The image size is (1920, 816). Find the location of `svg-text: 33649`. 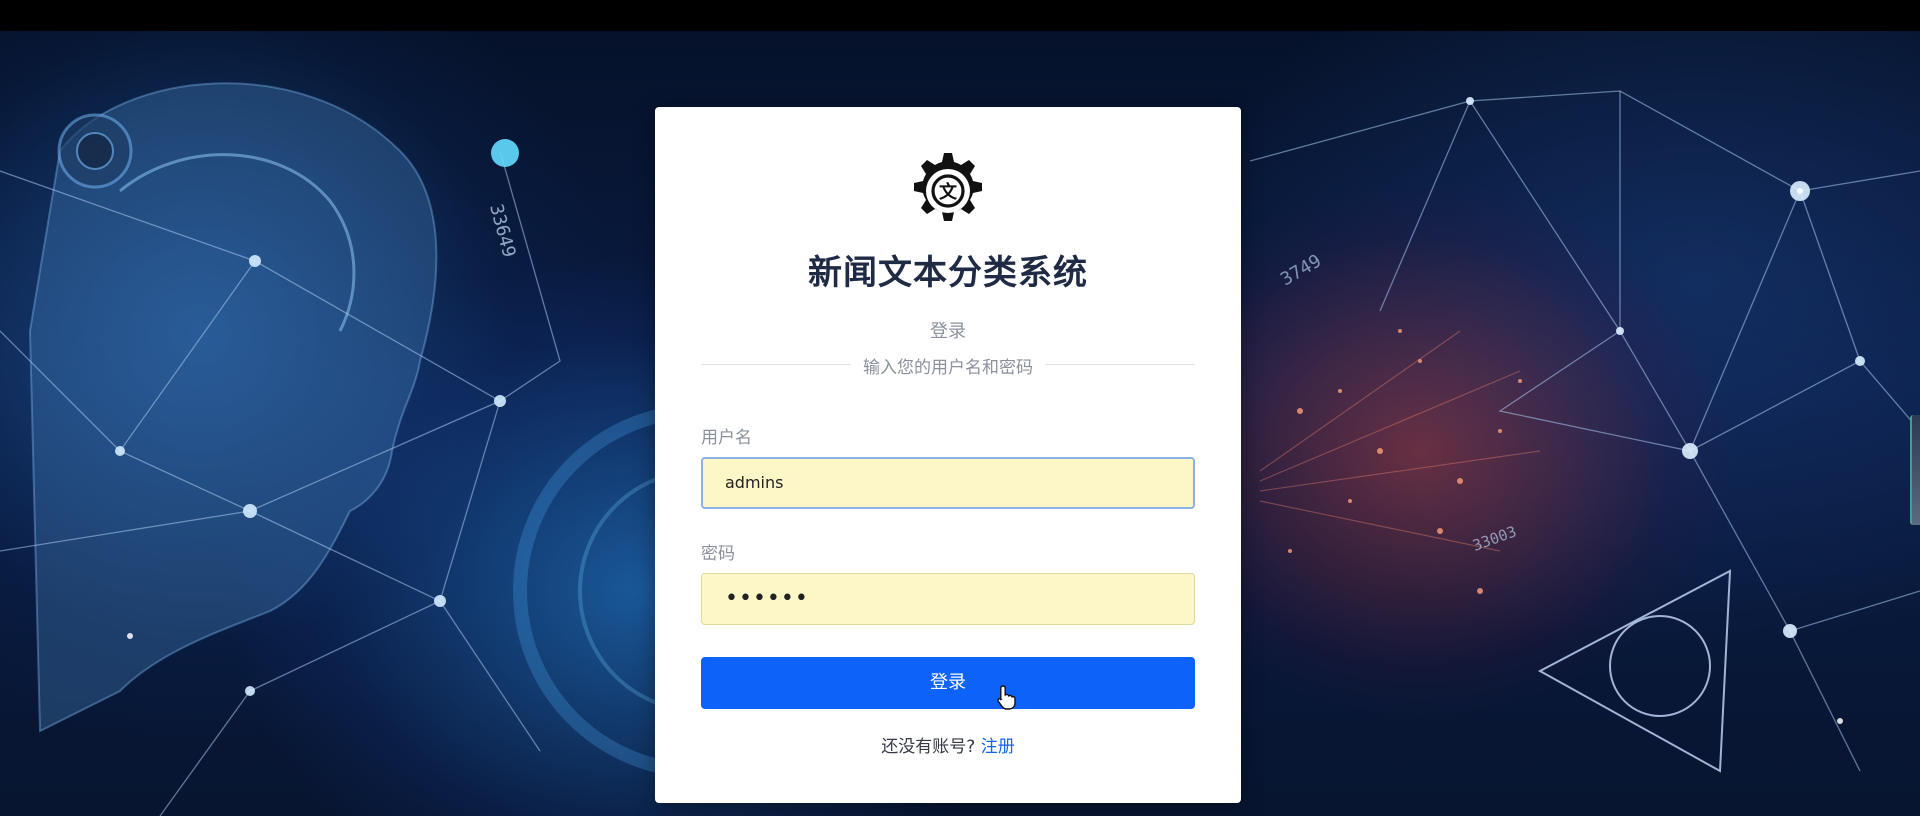

svg-text: 33649 is located at coordinates (502, 231).